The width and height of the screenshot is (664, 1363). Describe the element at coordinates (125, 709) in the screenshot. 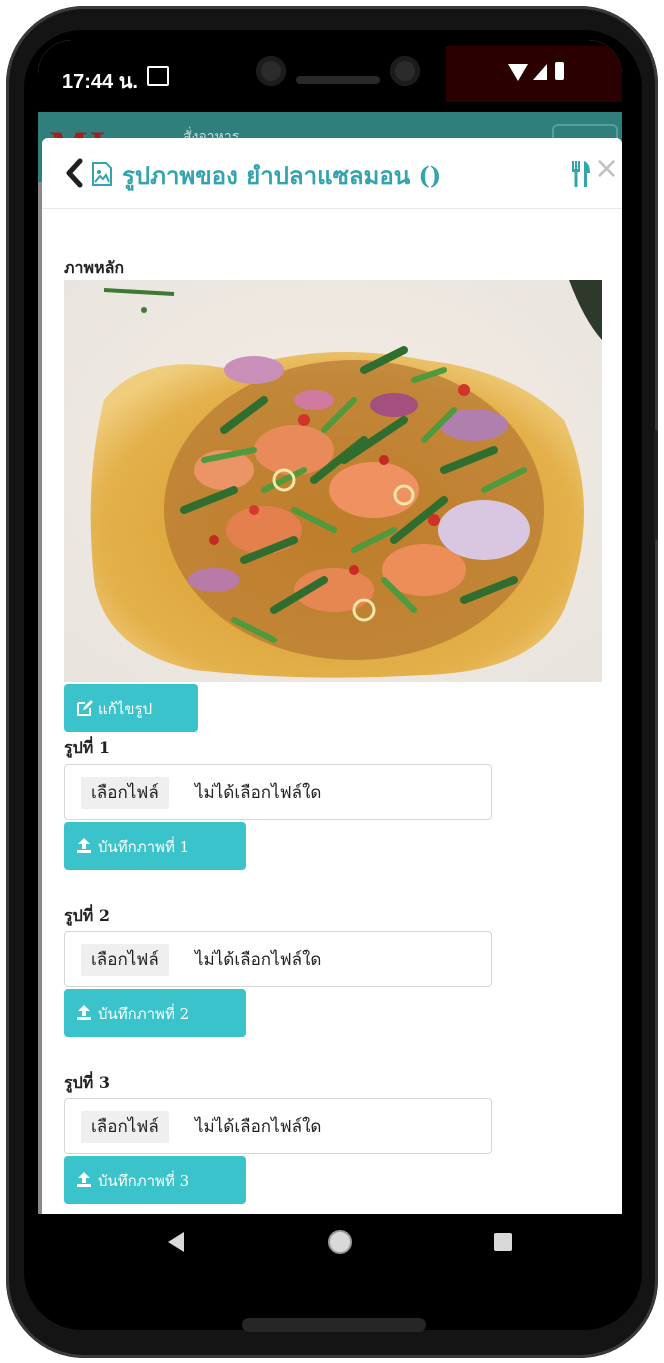

I see `edit-image-label: แก้ไขรูป` at that location.